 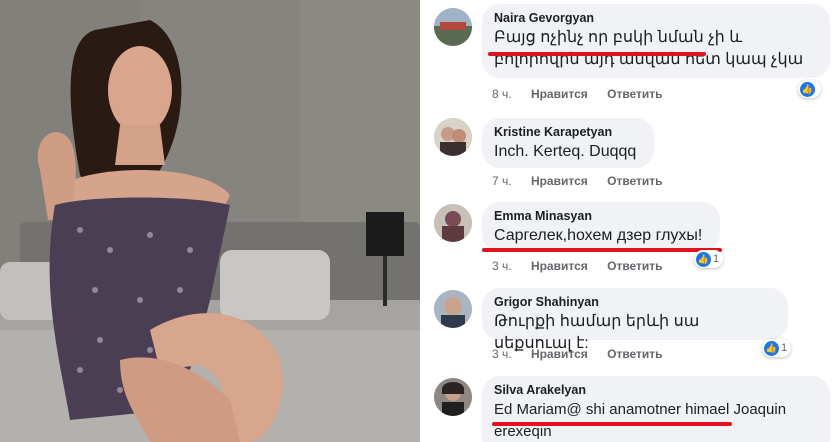 I want to click on comment-bubble: Kristine Karapetyan Inch. Kerteq. Duqqq, so click(x=568, y=143).